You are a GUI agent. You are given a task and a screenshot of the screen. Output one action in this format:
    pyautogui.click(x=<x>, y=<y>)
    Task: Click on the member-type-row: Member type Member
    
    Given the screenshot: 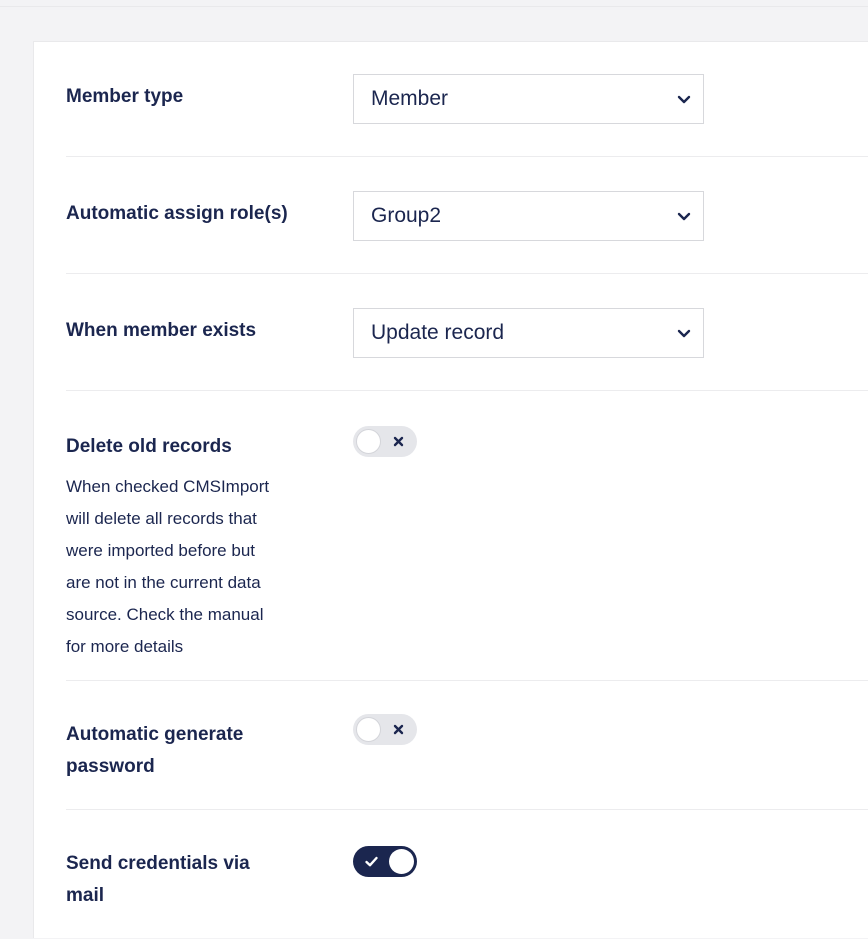 What is the action you would take?
    pyautogui.click(x=467, y=99)
    